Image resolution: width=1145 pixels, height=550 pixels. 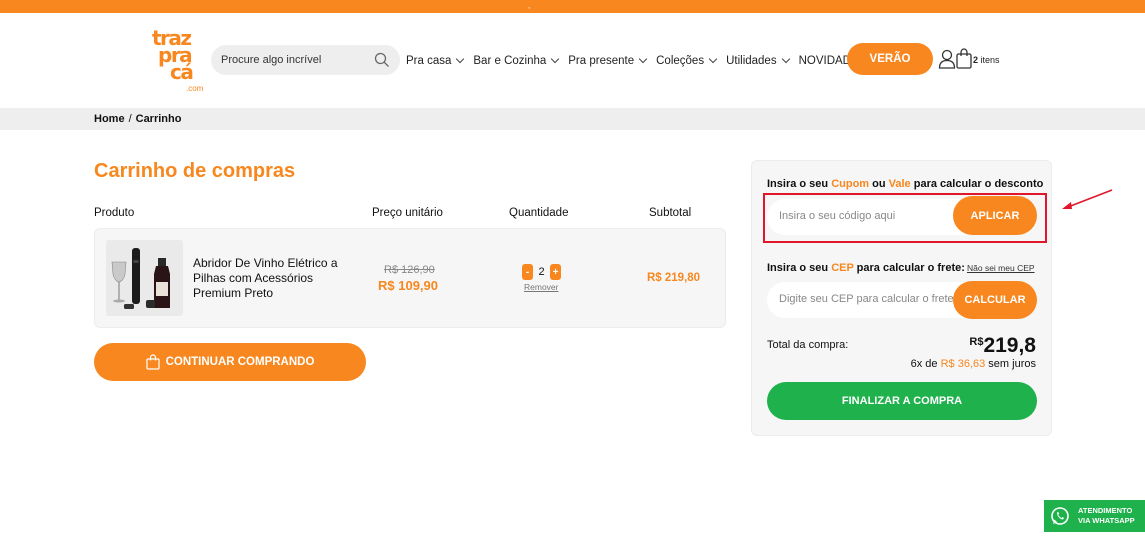 I want to click on search-input: Procure algo incrível, so click(x=305, y=60).